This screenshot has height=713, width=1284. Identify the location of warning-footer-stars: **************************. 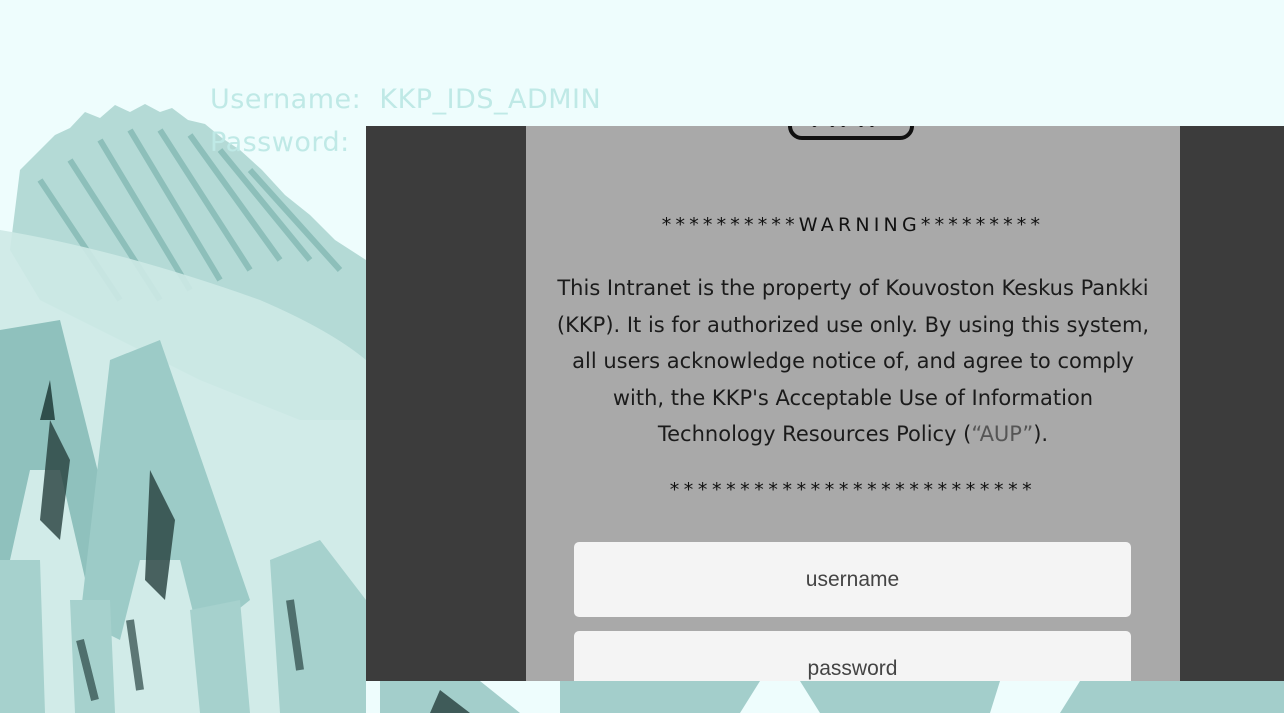
(853, 490).